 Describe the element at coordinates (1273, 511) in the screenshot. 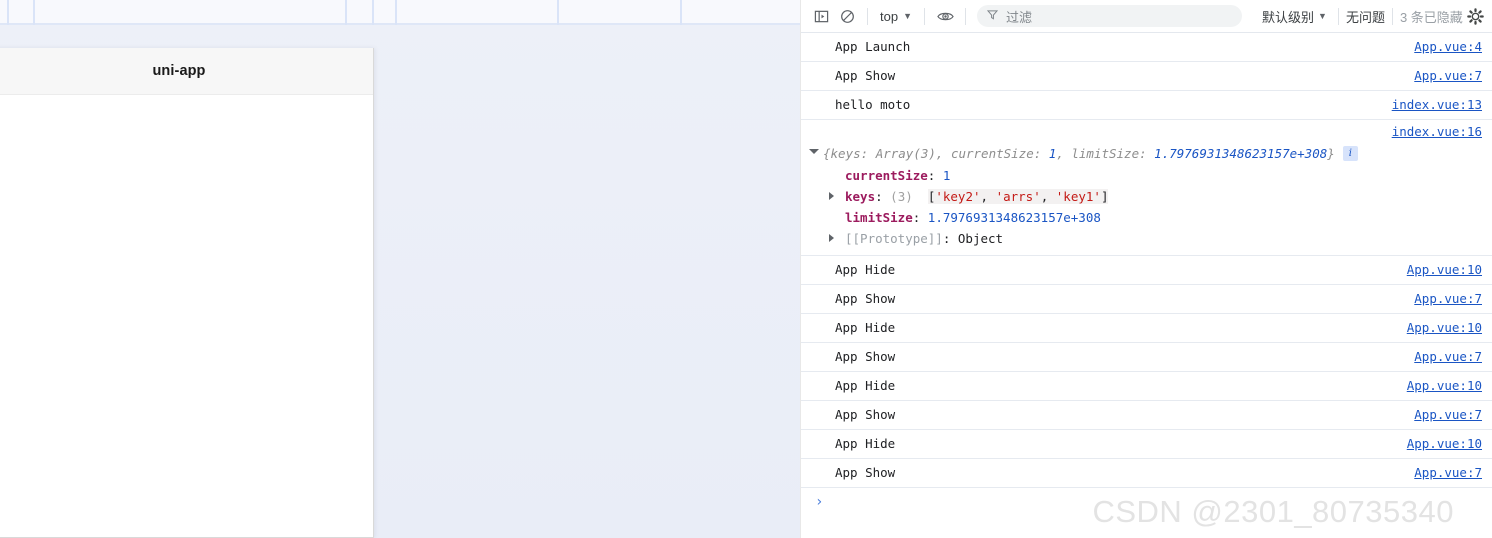

I see `watermark: CSDN @2301_80735340` at that location.